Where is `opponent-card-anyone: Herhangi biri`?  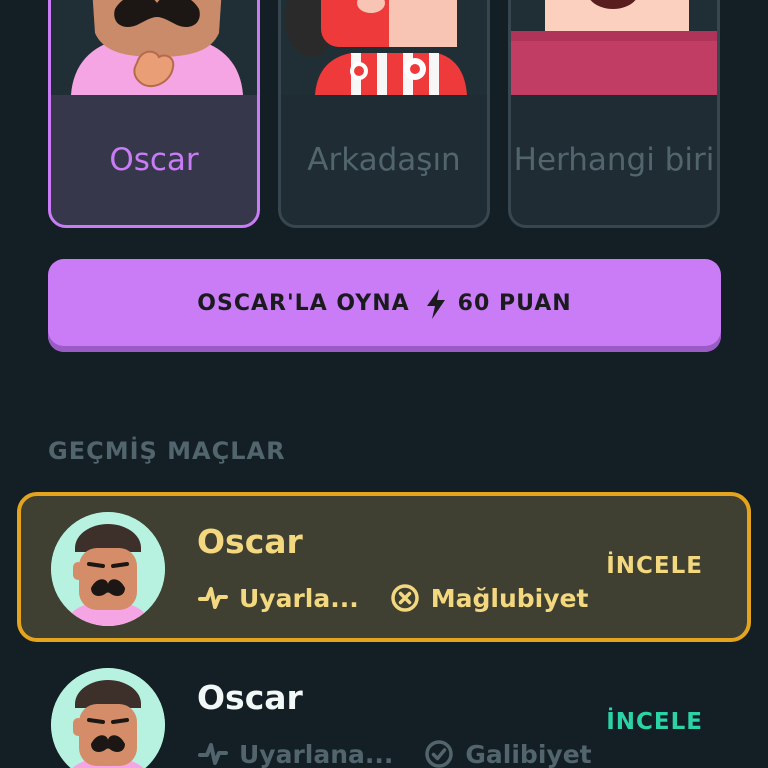 opponent-card-anyone: Herhangi biri is located at coordinates (614, 114).